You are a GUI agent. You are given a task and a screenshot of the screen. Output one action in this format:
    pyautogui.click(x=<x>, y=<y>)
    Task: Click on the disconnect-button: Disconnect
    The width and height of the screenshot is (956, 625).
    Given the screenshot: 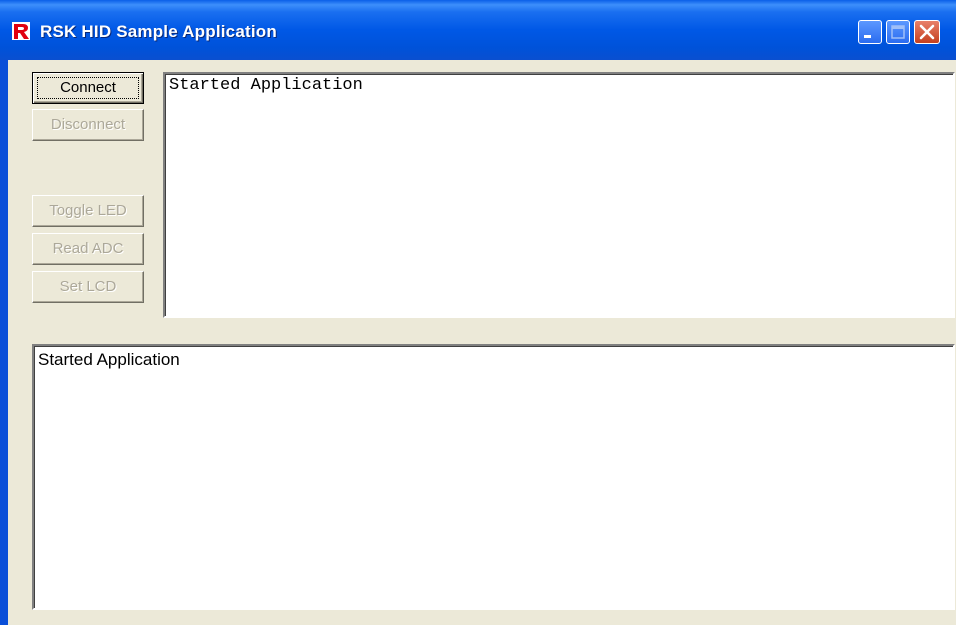 What is the action you would take?
    pyautogui.click(x=88, y=125)
    